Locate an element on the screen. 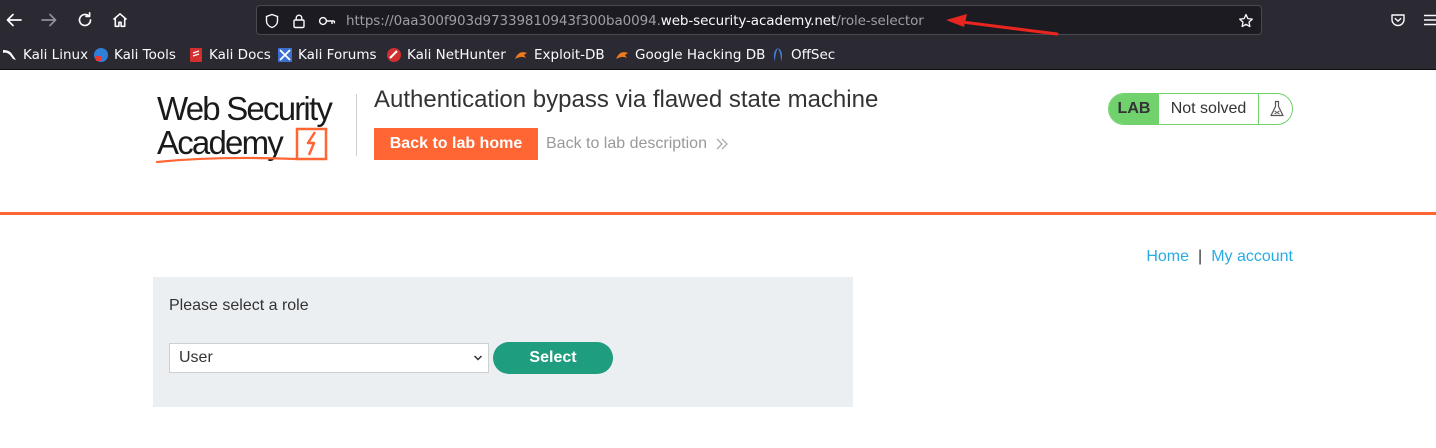 This screenshot has height=448, width=1436. bookmark-offsec: OffSec is located at coordinates (802, 55).